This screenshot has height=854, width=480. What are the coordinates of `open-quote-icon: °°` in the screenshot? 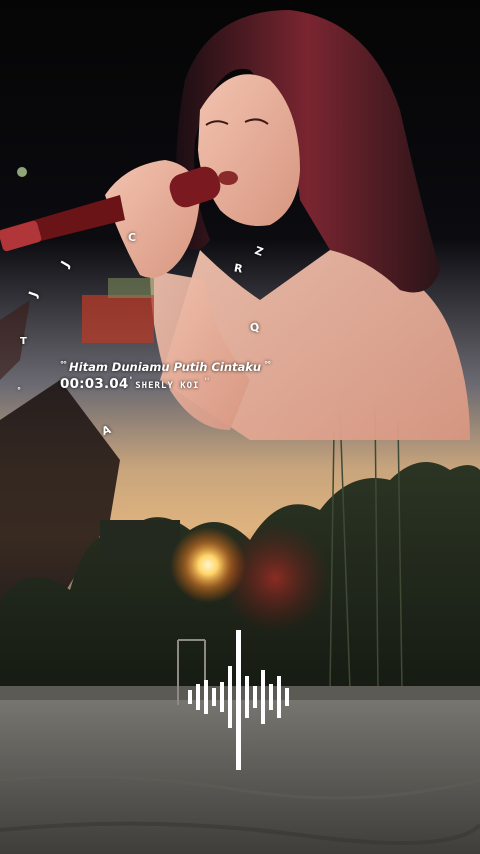 It's located at (63, 364).